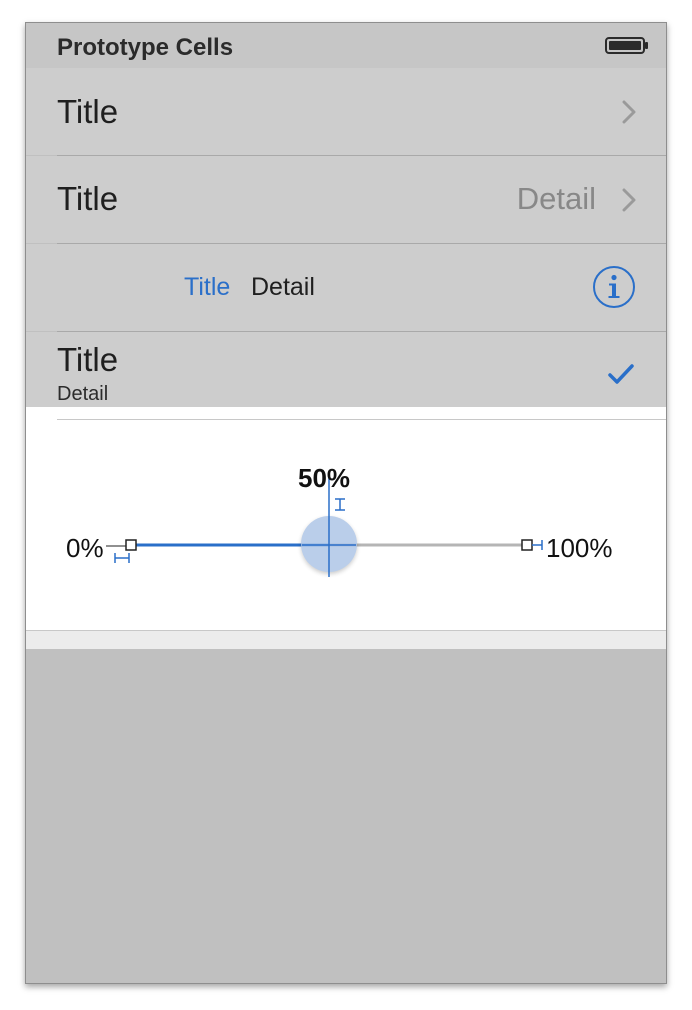  I want to click on constraint-marker-right, so click(537, 545).